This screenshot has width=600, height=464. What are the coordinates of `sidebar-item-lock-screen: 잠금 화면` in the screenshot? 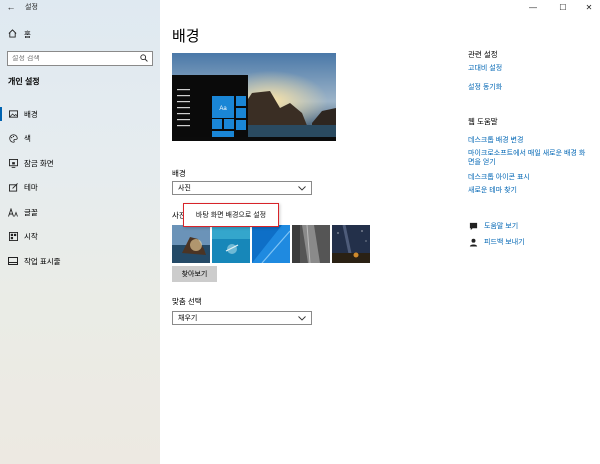 It's located at (80, 163).